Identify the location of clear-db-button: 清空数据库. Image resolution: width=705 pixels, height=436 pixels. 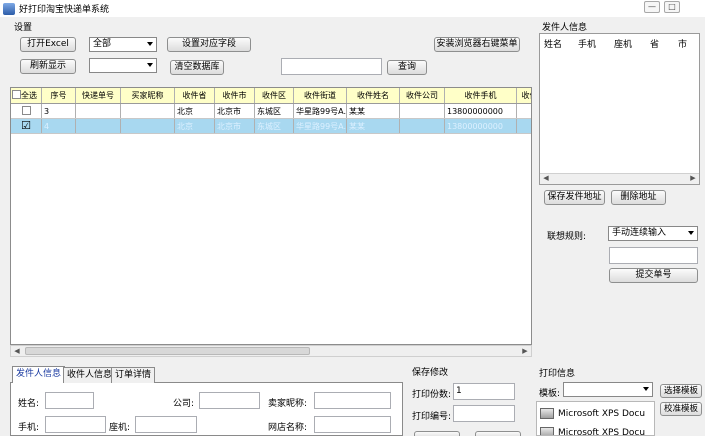
(197, 67).